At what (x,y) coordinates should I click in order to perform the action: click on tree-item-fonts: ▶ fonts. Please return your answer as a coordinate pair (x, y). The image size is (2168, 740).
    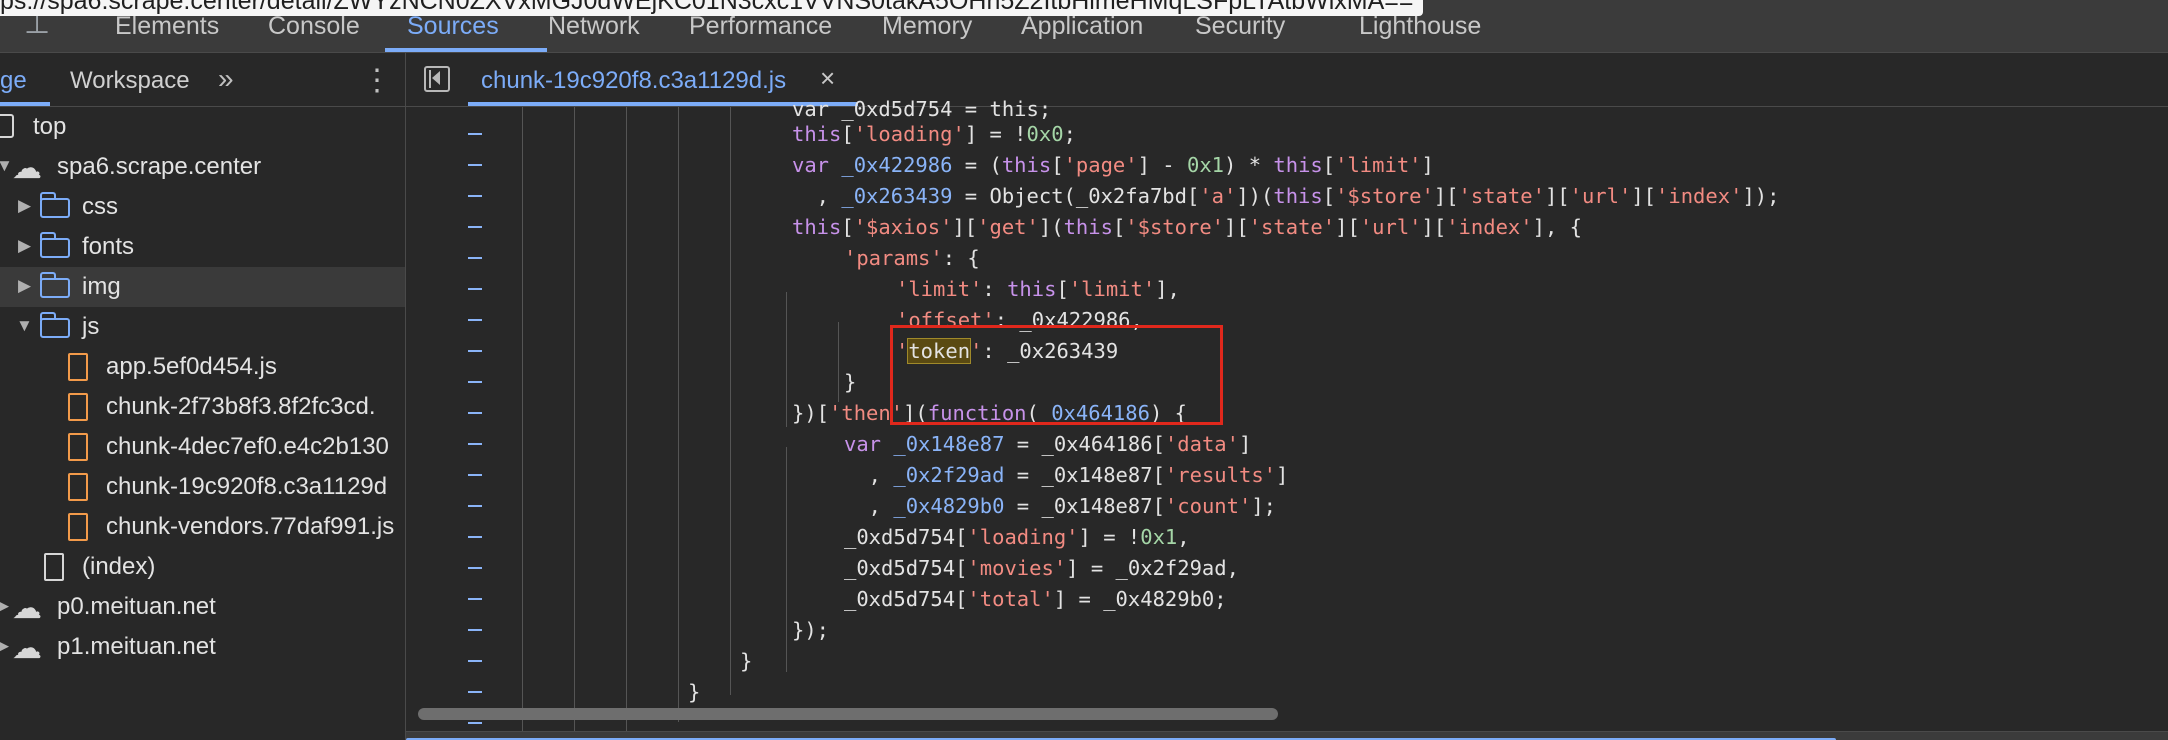
    Looking at the image, I should click on (202, 247).